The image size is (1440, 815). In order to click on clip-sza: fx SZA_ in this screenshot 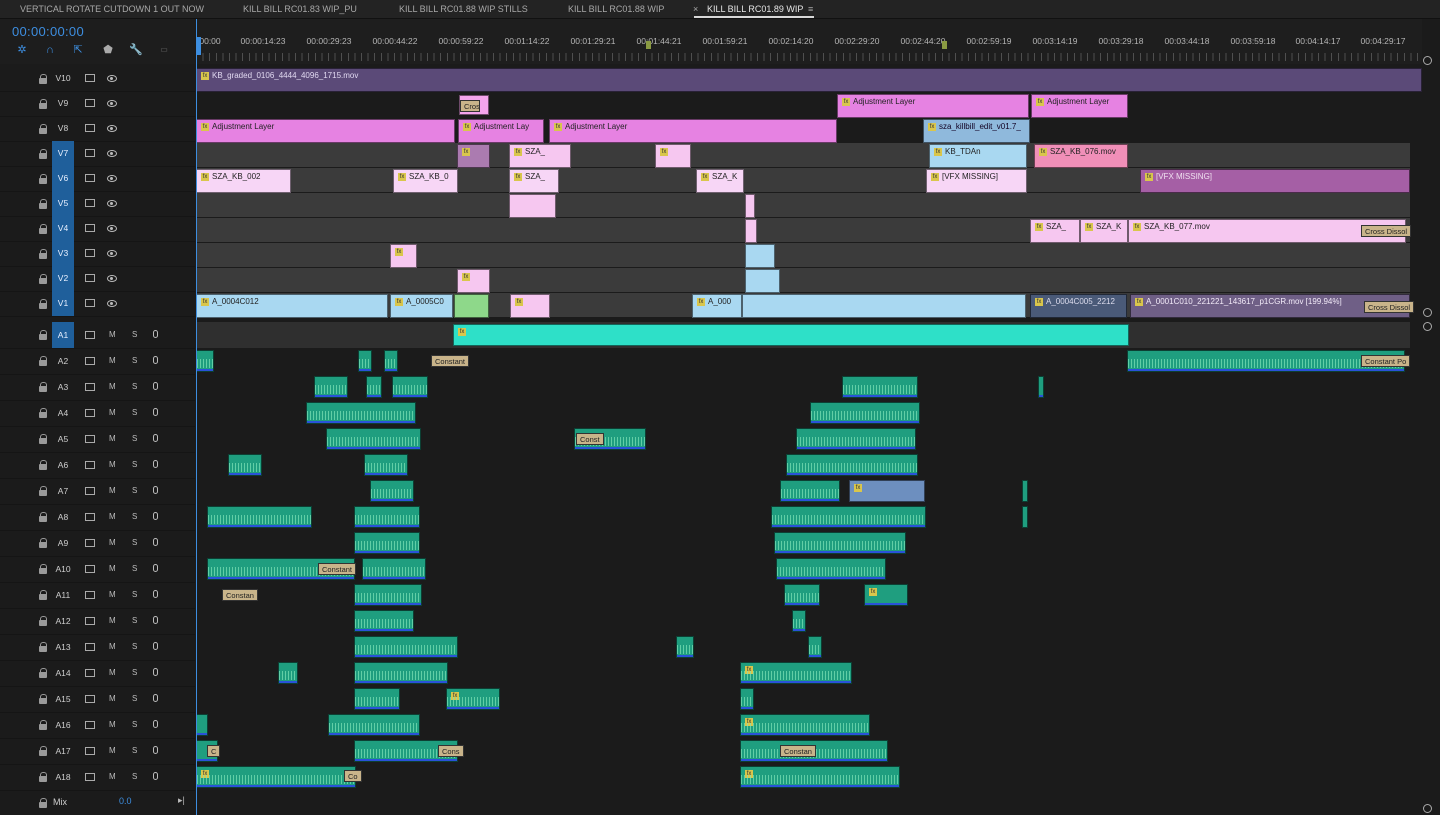, I will do `click(534, 181)`.